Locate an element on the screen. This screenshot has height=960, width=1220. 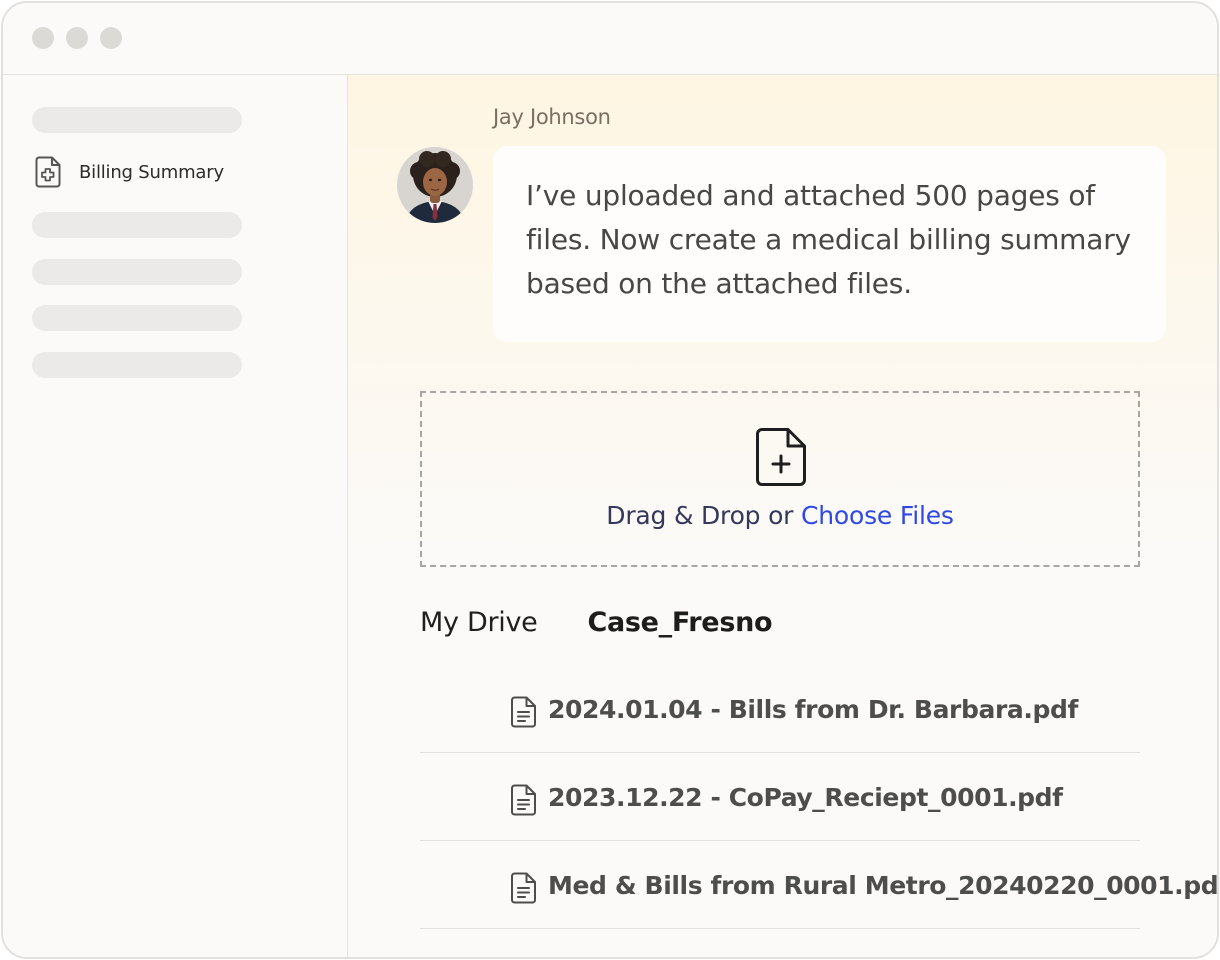
file-plus-icon is located at coordinates (781, 457).